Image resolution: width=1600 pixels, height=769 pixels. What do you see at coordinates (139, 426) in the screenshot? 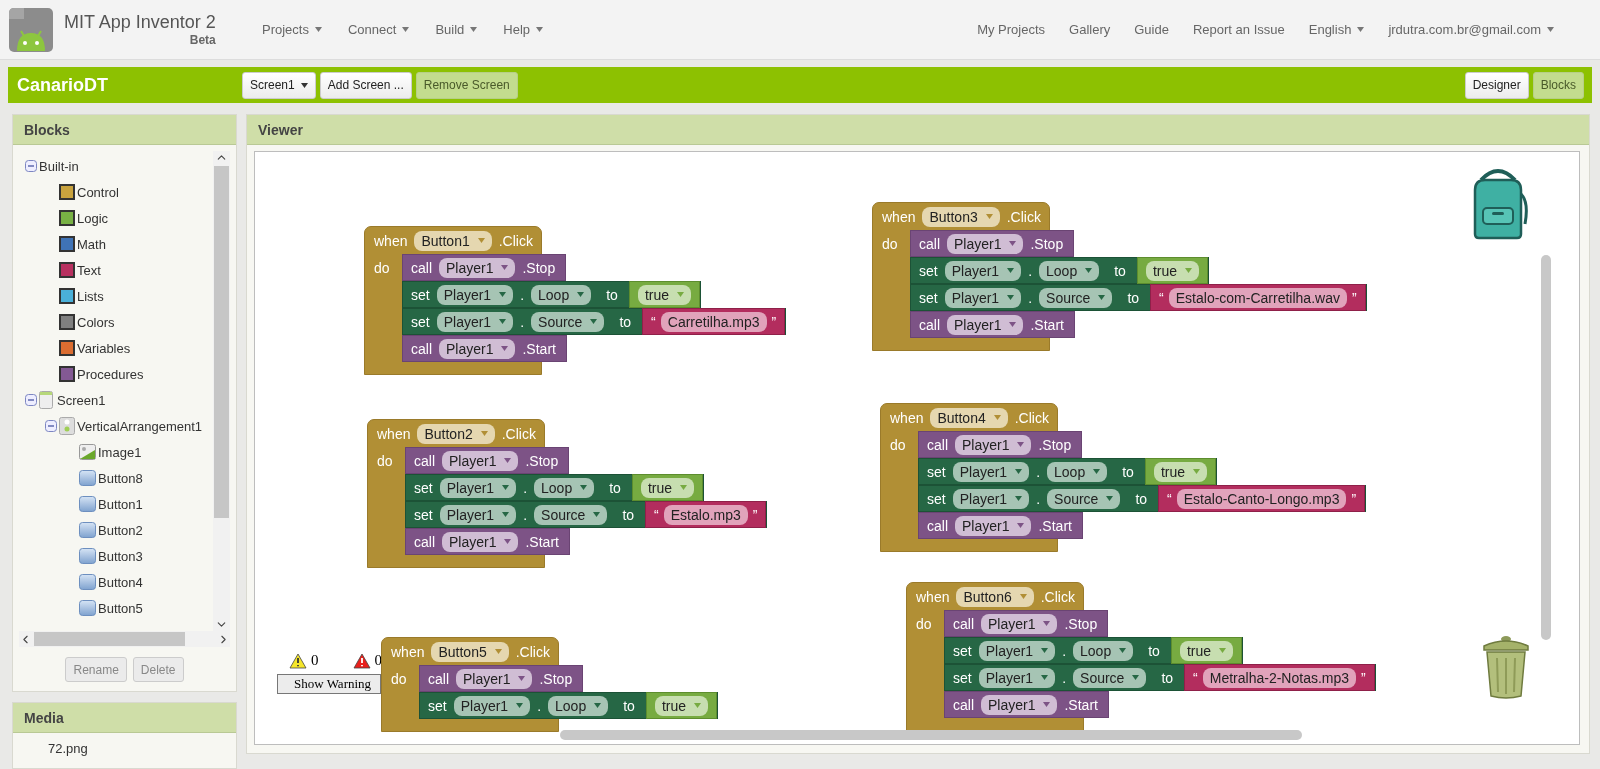
I see `tree-item: VerticalArrangement1` at bounding box center [139, 426].